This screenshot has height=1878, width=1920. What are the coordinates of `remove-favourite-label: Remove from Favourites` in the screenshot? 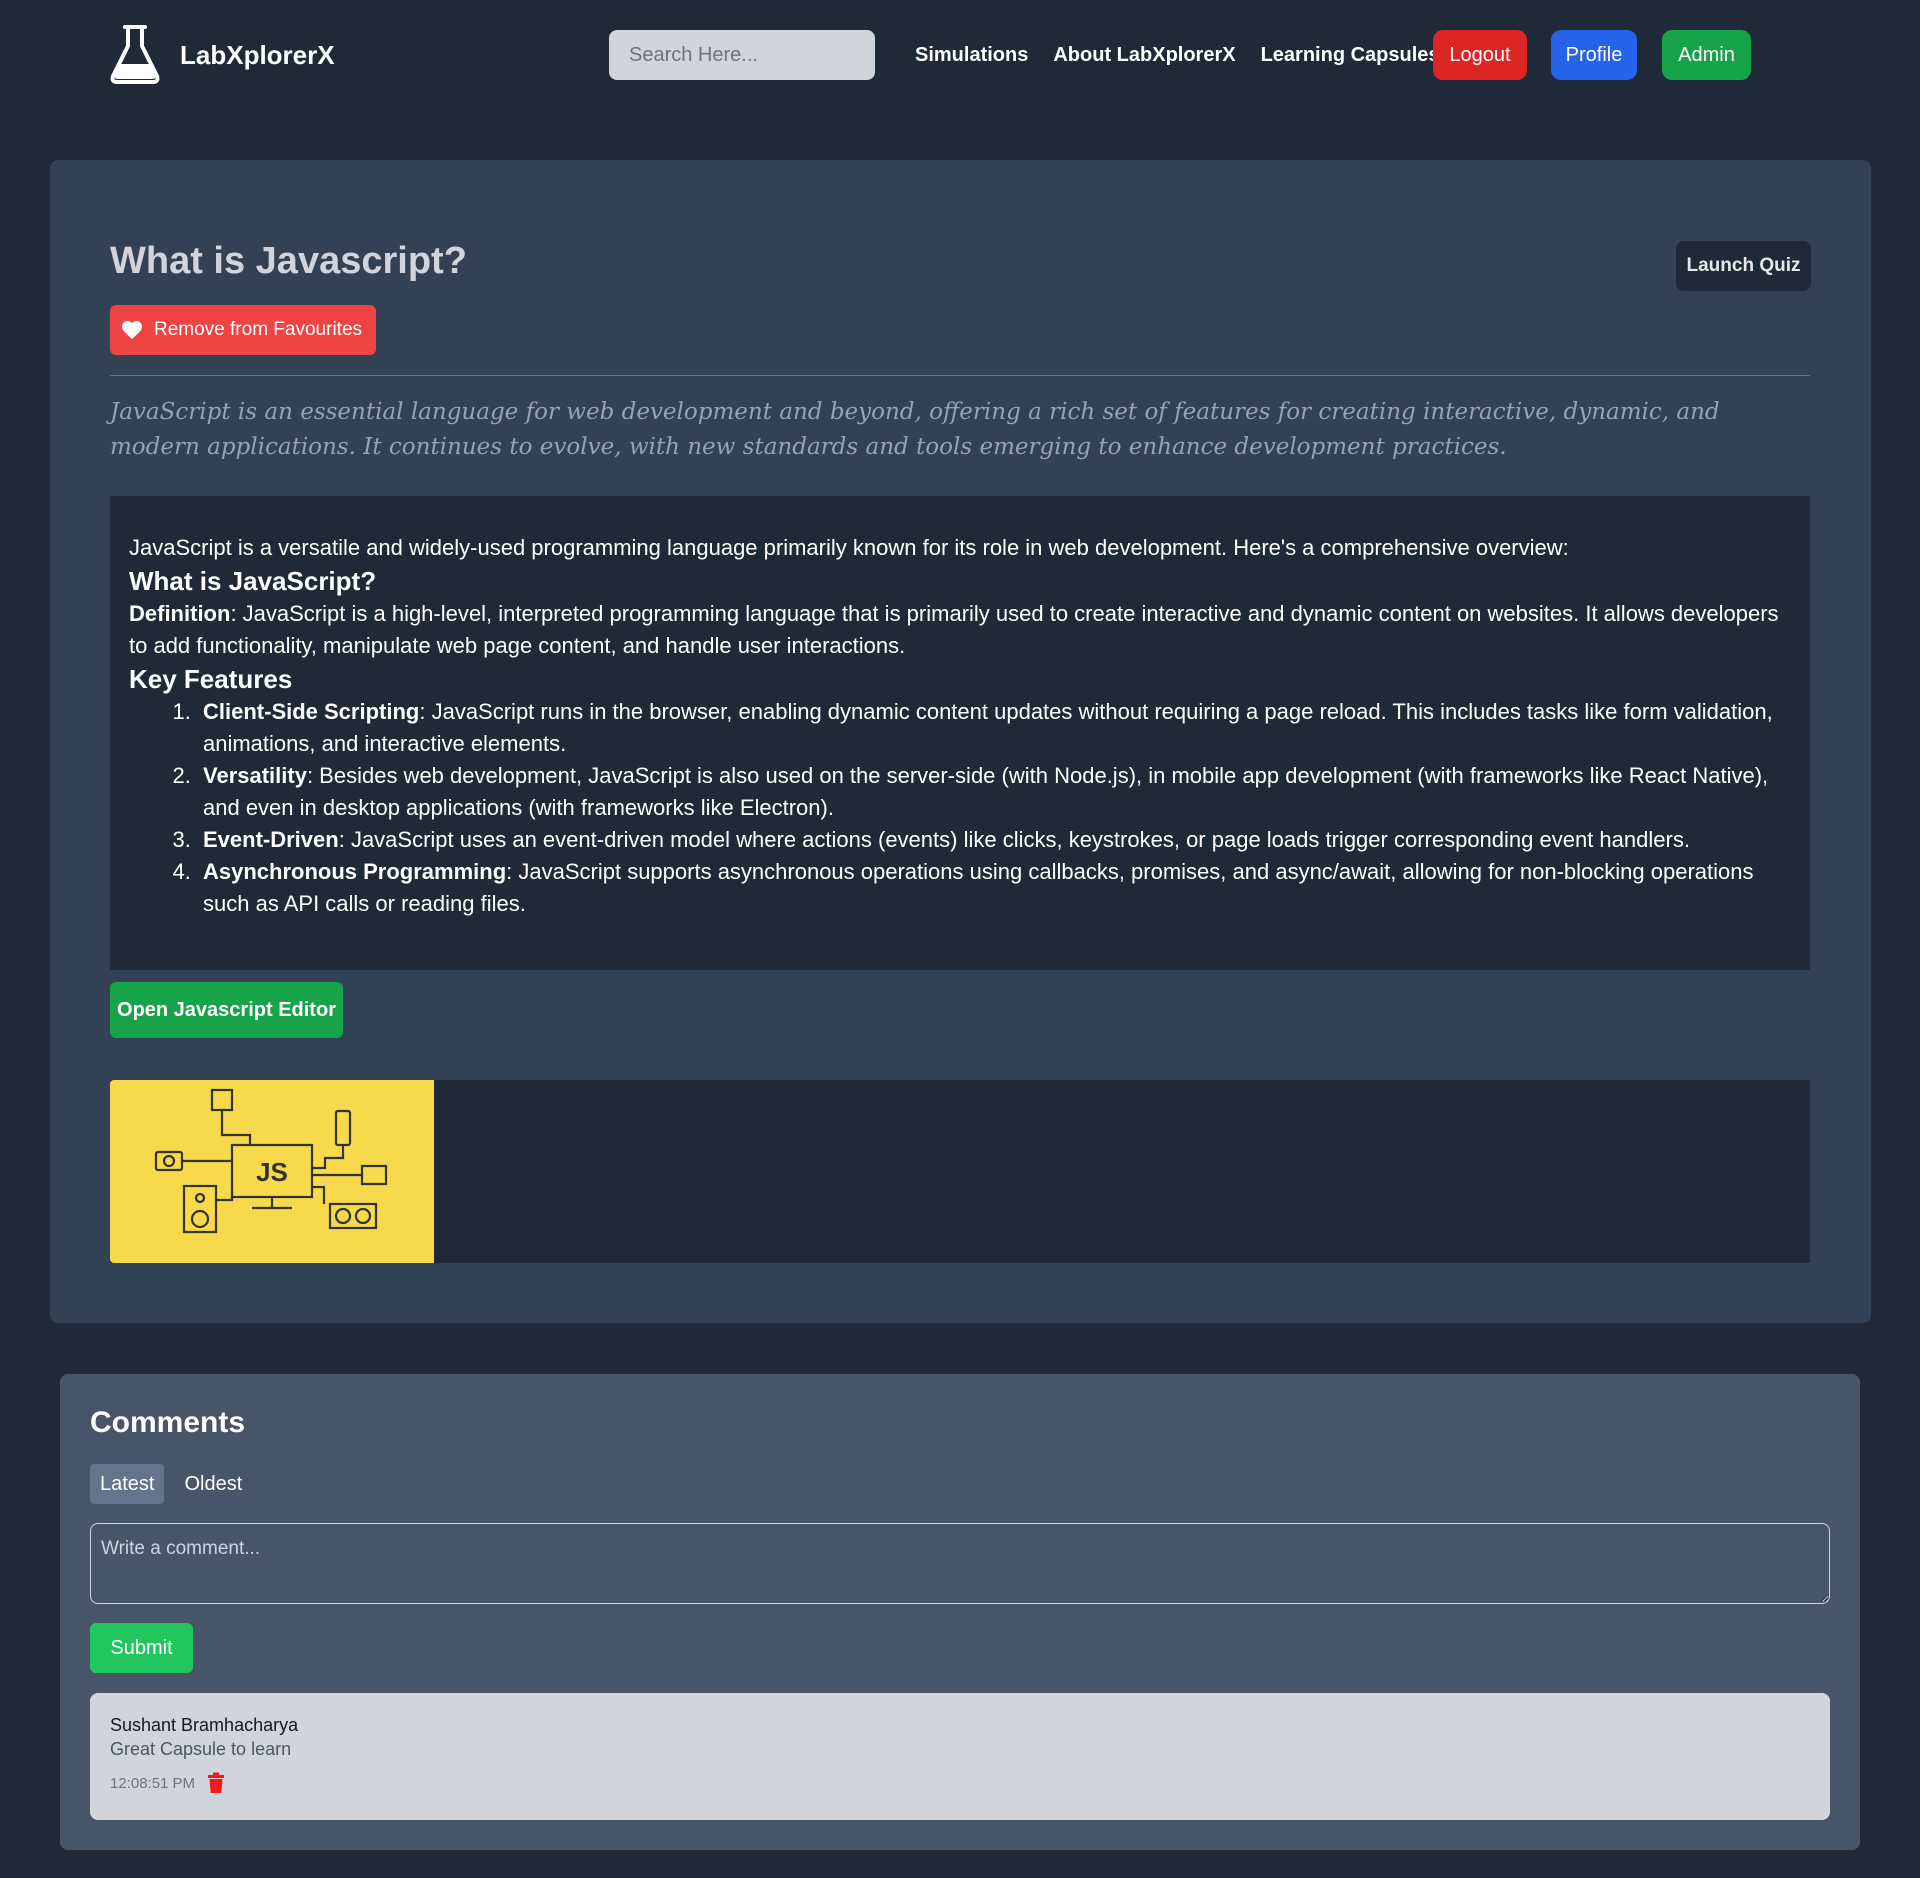 It's located at (258, 329).